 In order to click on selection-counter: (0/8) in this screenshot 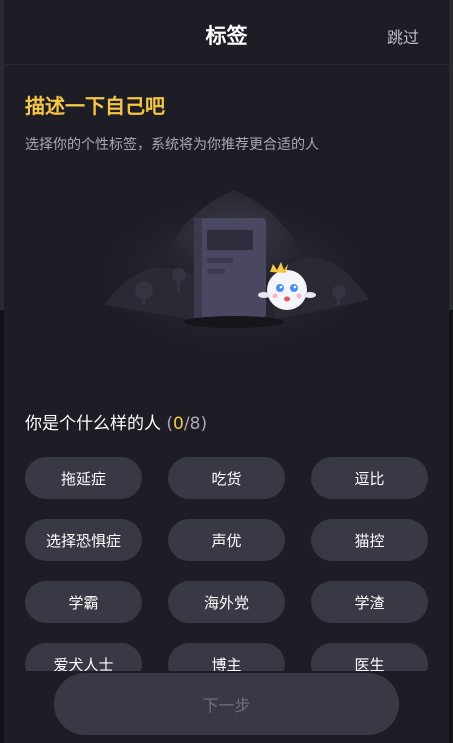, I will do `click(187, 424)`.